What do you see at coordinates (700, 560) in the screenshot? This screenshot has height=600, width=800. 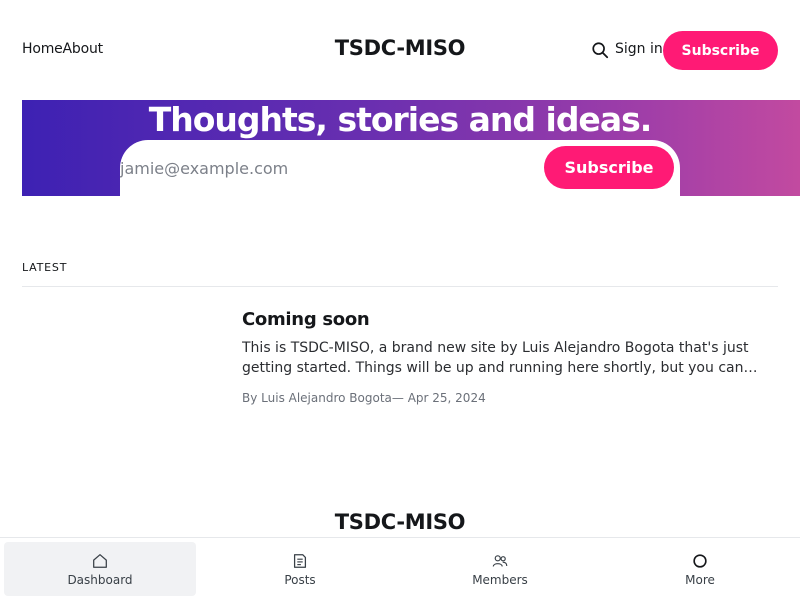 I see `more-icon` at bounding box center [700, 560].